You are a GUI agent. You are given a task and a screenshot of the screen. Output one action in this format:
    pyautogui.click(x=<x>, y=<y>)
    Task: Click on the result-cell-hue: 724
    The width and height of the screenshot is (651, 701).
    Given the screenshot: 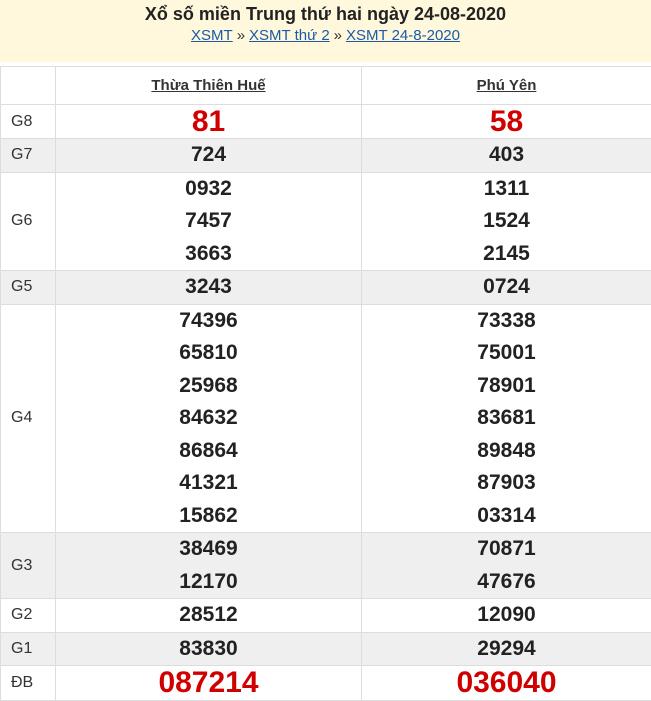 What is the action you would take?
    pyautogui.click(x=209, y=156)
    